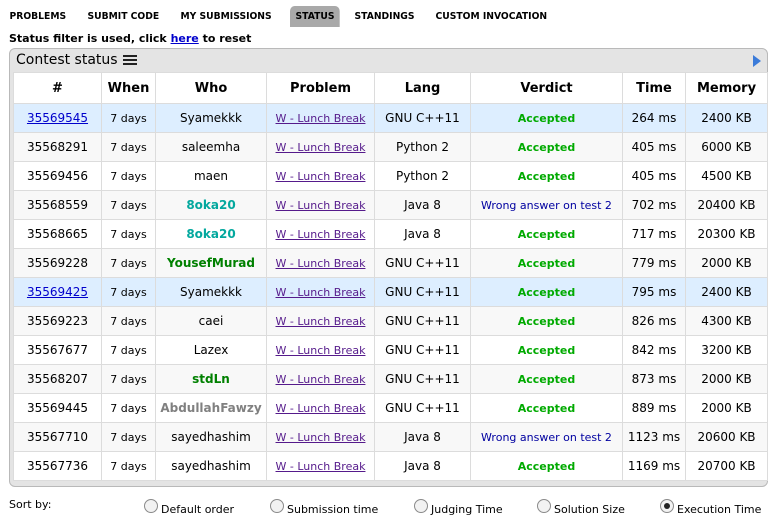  What do you see at coordinates (654, 88) in the screenshot?
I see `col-time-header: Time` at bounding box center [654, 88].